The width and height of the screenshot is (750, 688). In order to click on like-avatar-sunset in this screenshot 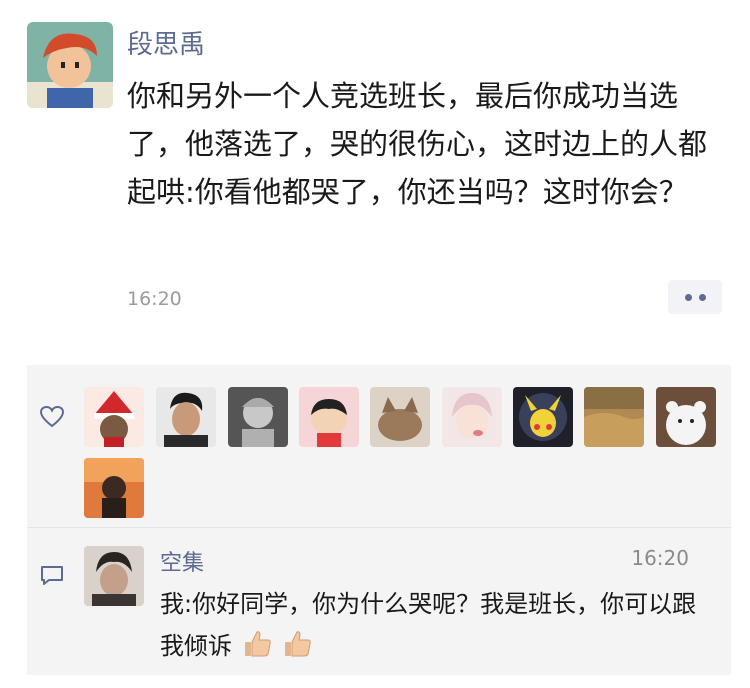, I will do `click(114, 488)`.